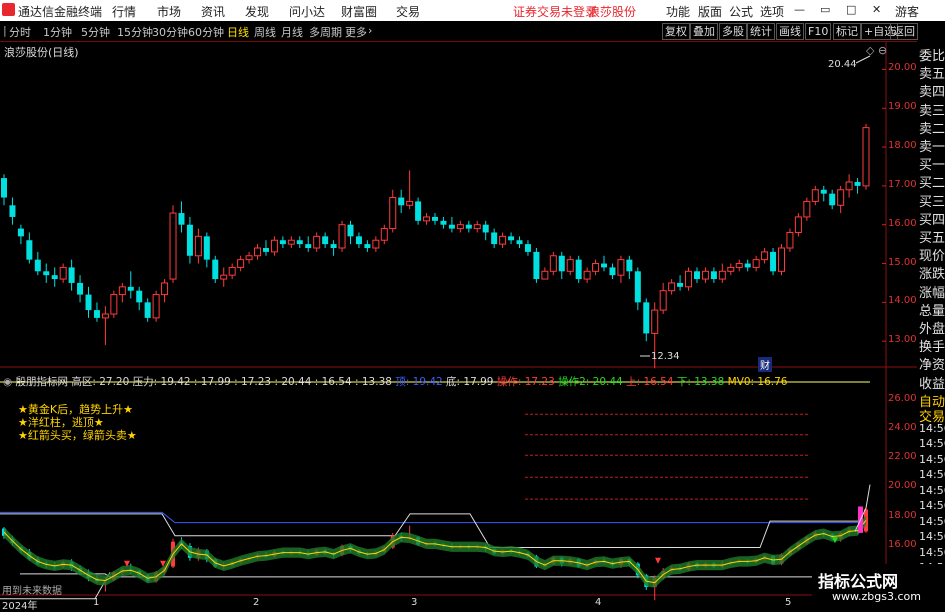 The image size is (945, 612). Describe the element at coordinates (825, 9) in the screenshot. I see `restore-icon: ▭` at that location.